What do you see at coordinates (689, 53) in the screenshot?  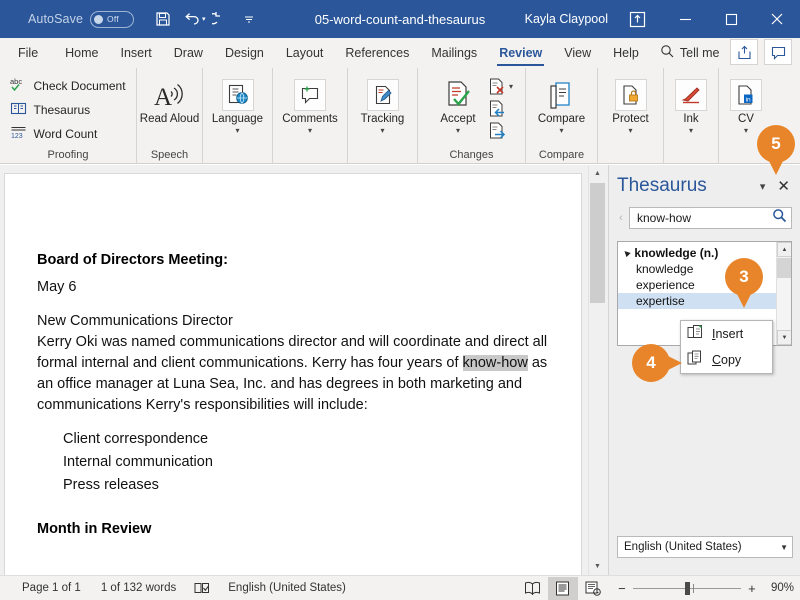 I see `tell-me-search: Tell me` at bounding box center [689, 53].